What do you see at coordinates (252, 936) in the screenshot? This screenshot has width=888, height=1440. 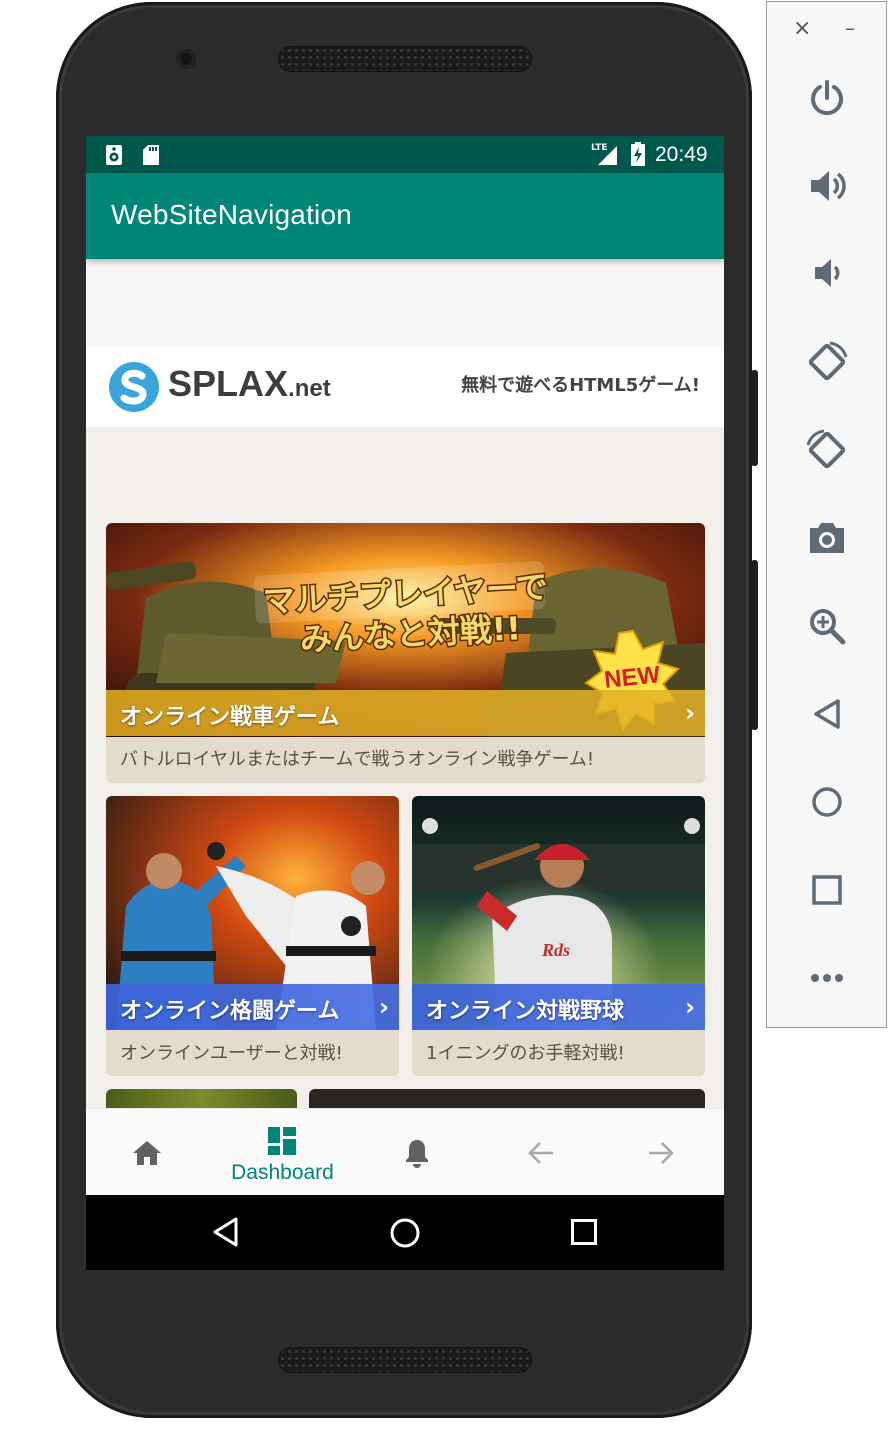 I see `game-card-fighting: オンライン格闘ゲーム › オンラインユーザーと対戦!` at bounding box center [252, 936].